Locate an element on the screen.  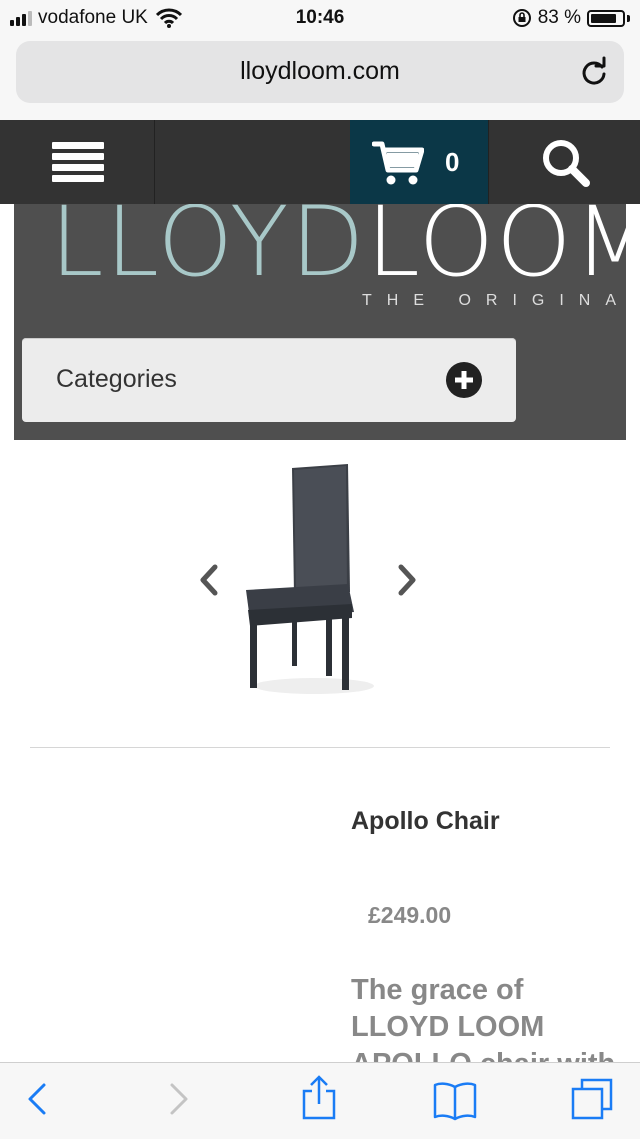
bookmarks-icon is located at coordinates (455, 1101).